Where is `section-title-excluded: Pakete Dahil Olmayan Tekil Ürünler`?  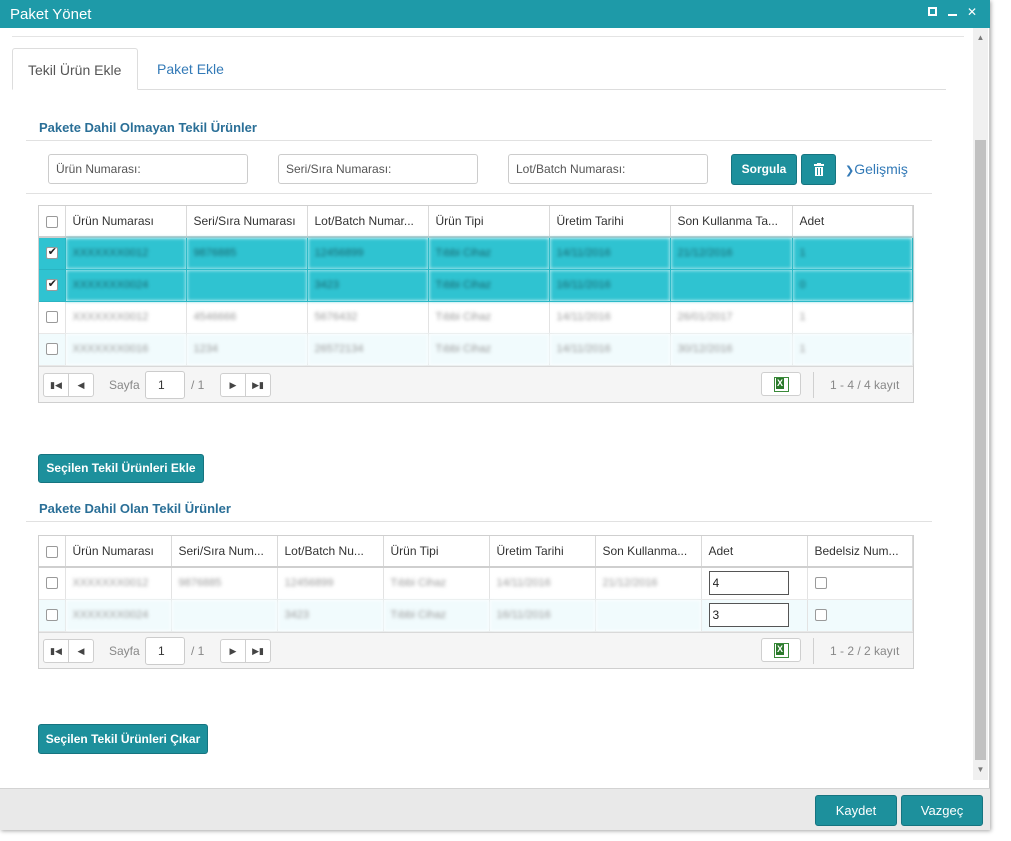
section-title-excluded: Pakete Dahil Olmayan Tekil Ürünler is located at coordinates (148, 127).